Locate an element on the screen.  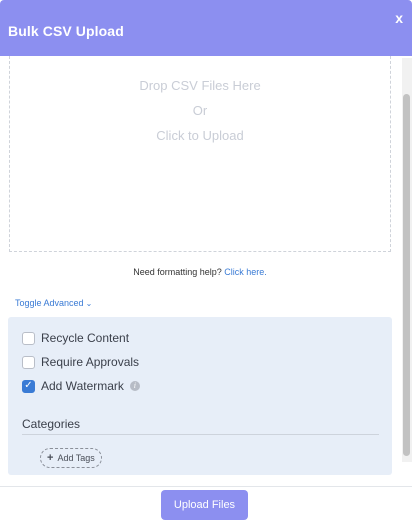
formatting-help: Need formatting help? Click here. is located at coordinates (200, 272).